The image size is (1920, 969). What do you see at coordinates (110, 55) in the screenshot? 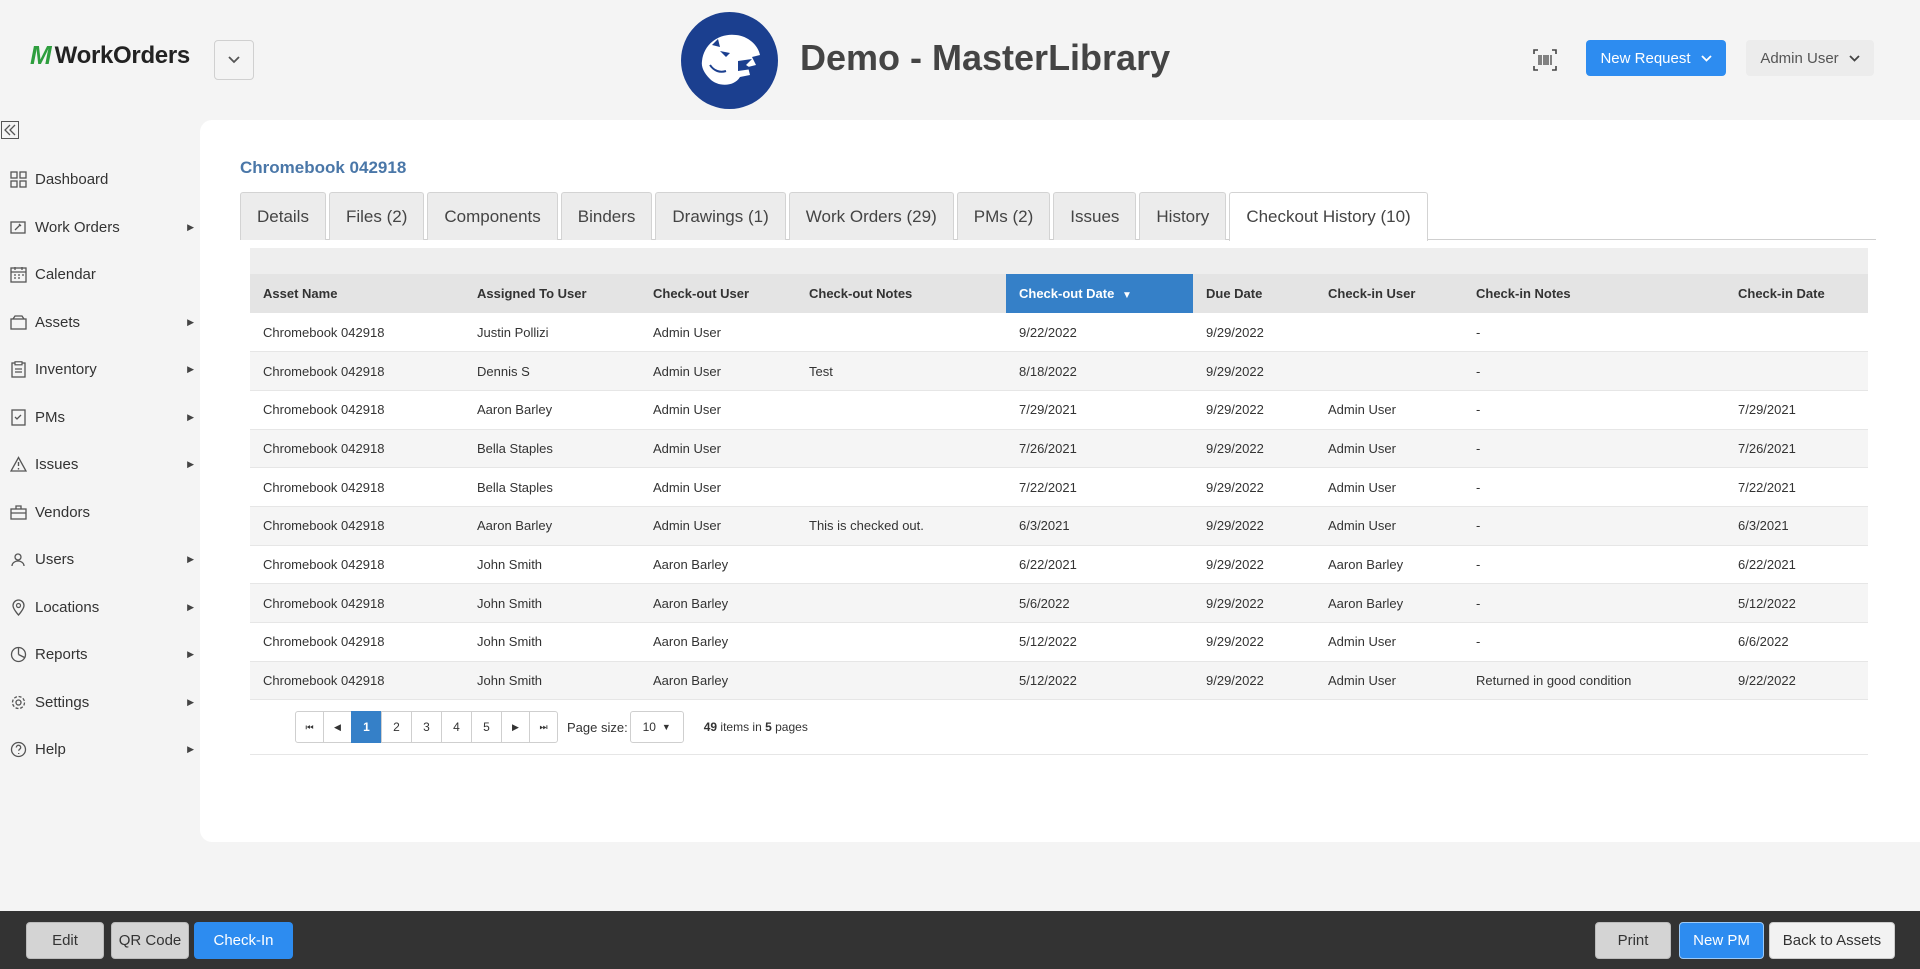
I see `app-logo: M WorkOrders` at bounding box center [110, 55].